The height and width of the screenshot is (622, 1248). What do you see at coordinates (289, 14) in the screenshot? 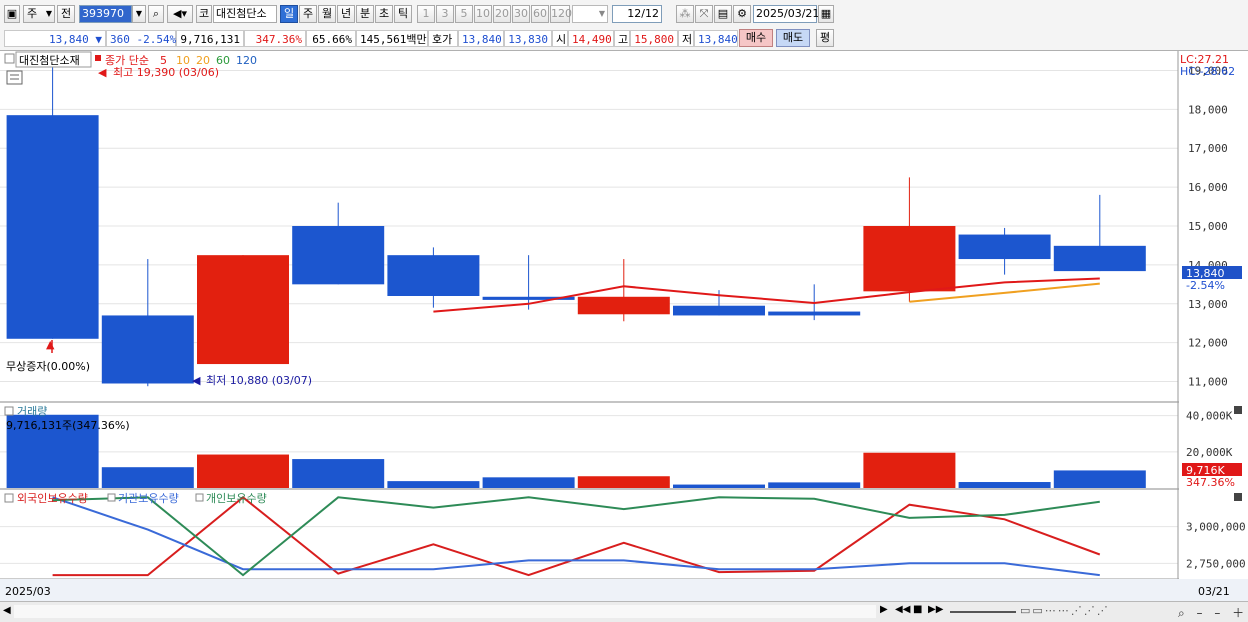
I see `period-day: 일` at bounding box center [289, 14].